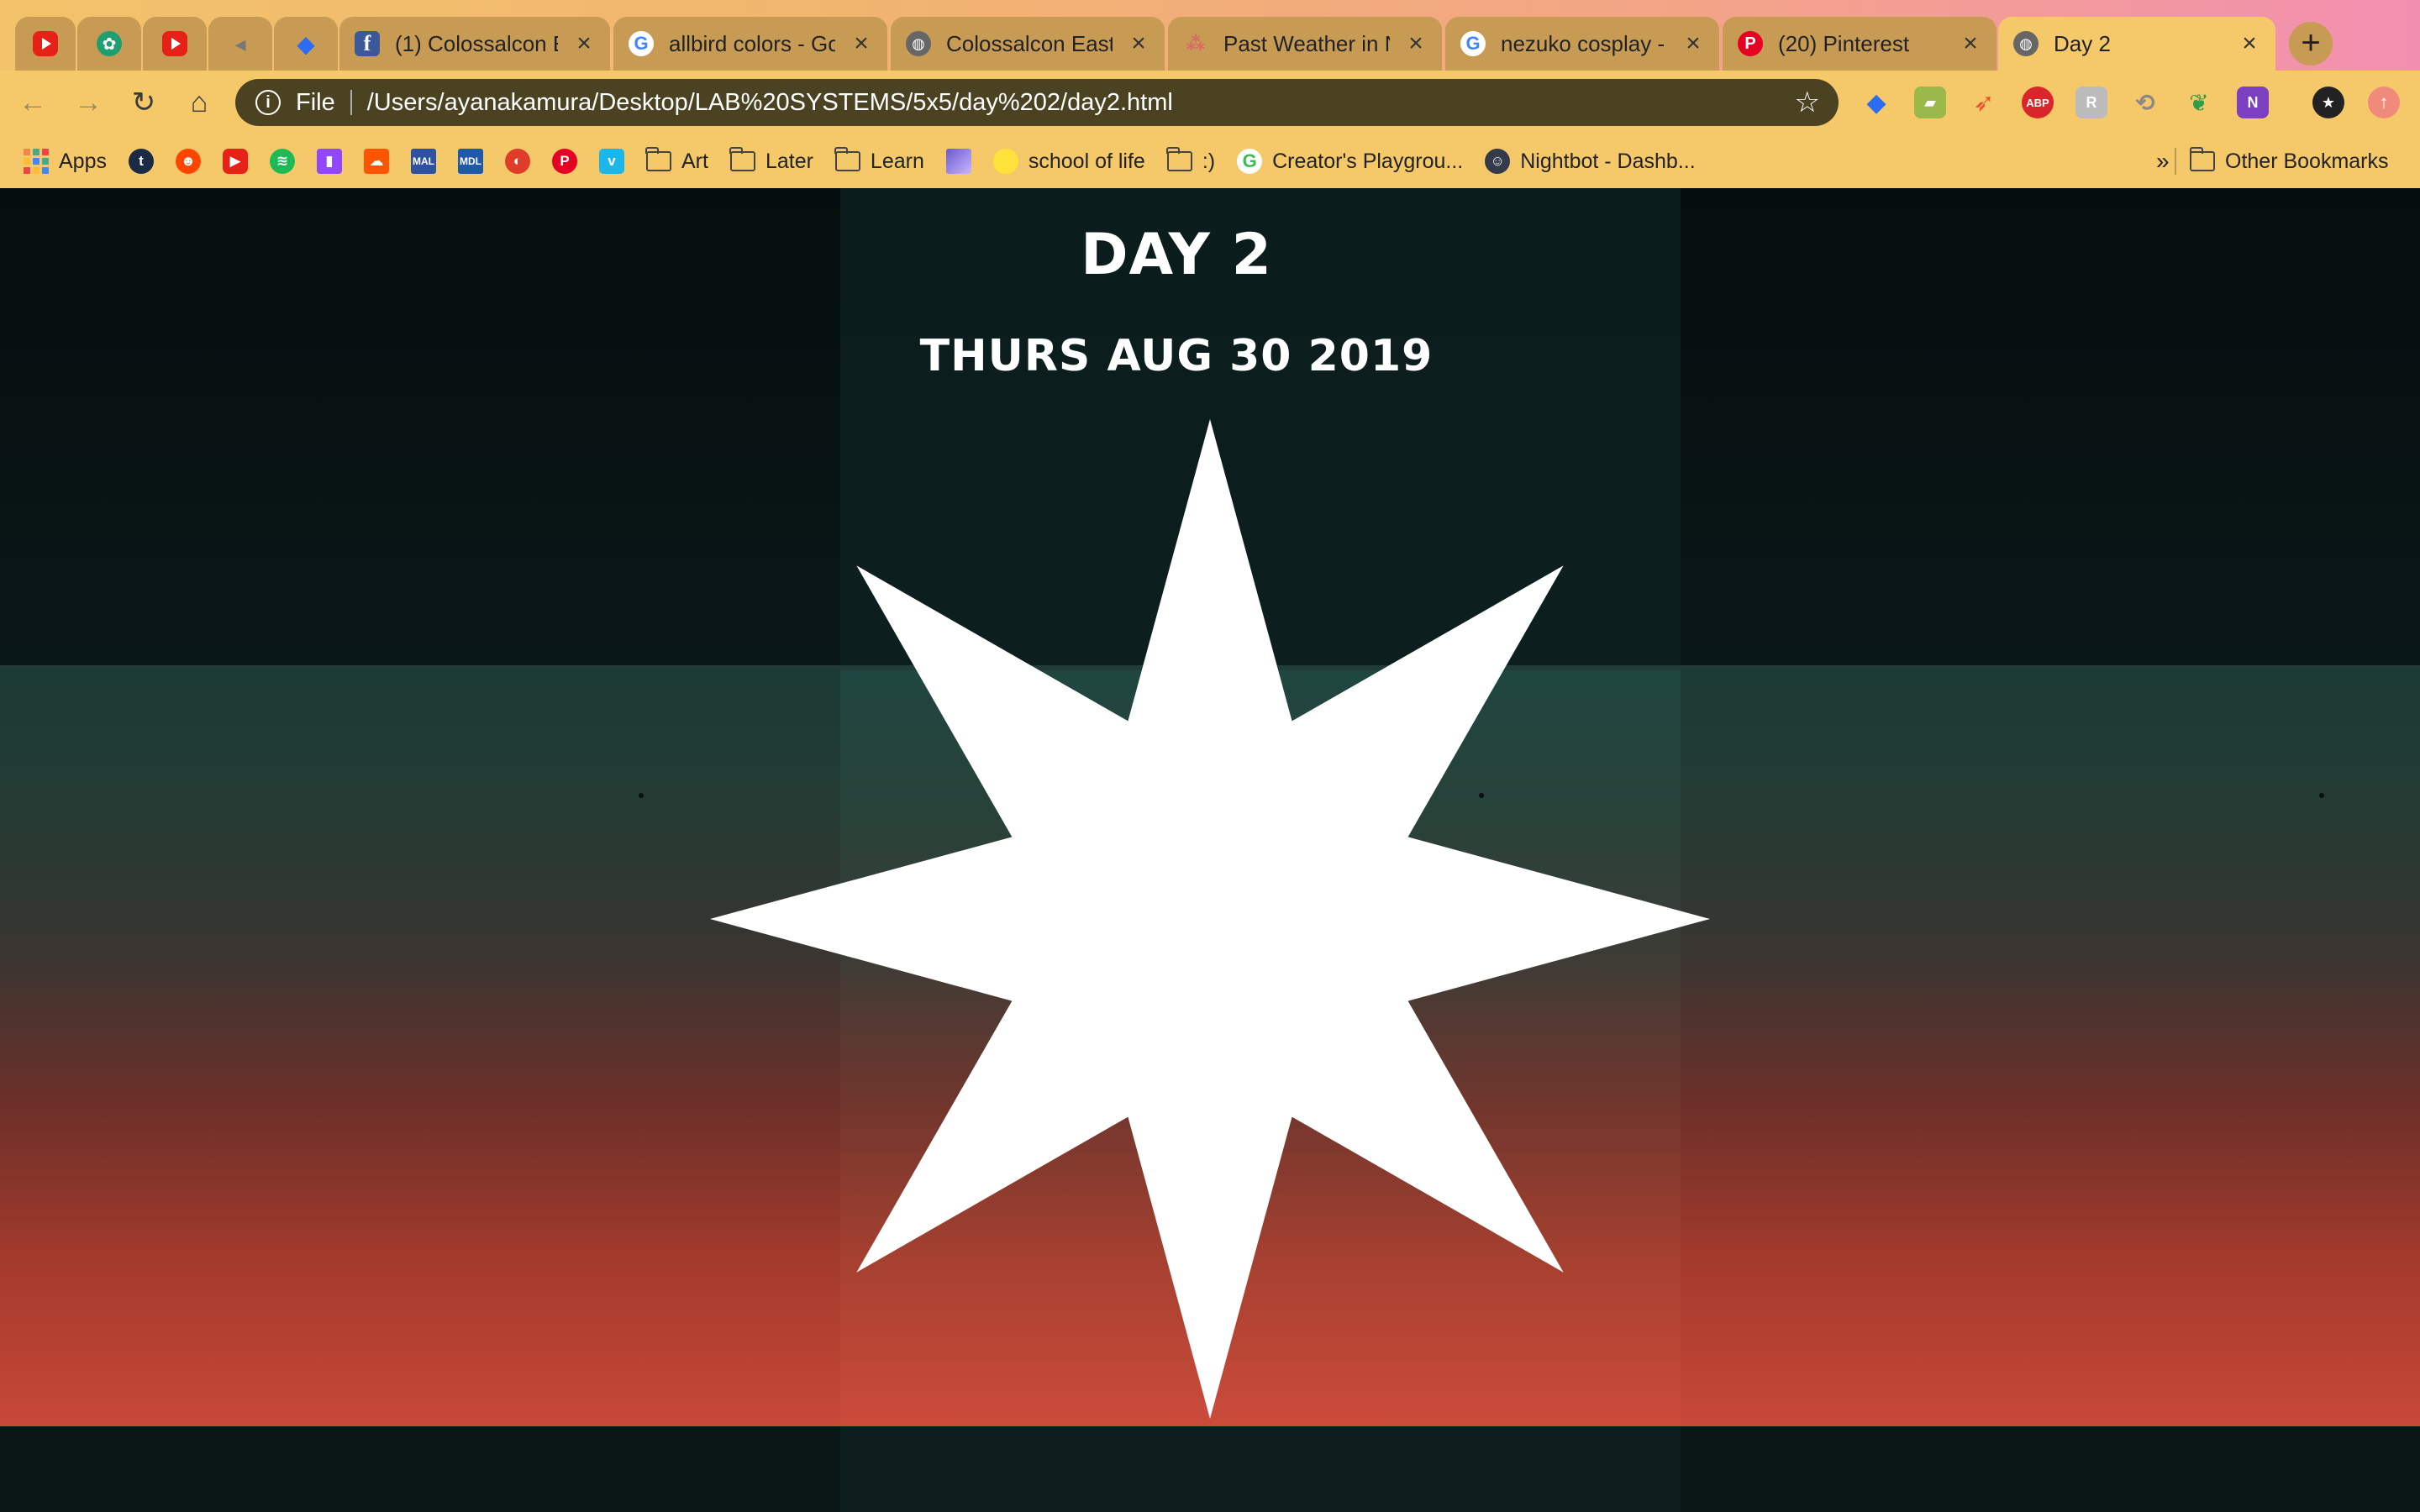 This screenshot has width=2420, height=1512. I want to click on red-circle-icon: ◐, so click(517, 161).